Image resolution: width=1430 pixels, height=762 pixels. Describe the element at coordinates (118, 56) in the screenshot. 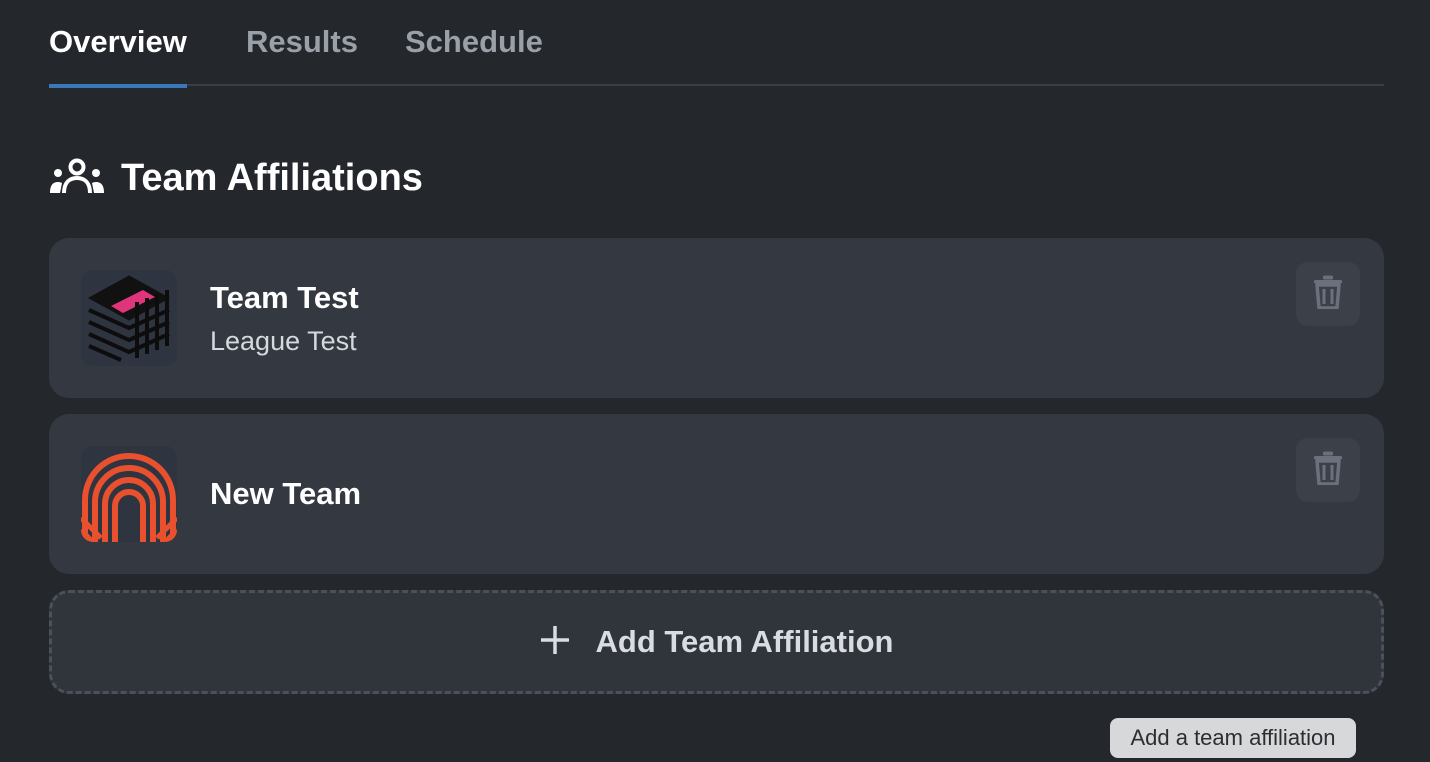

I see `tab-overview: Overview` at that location.